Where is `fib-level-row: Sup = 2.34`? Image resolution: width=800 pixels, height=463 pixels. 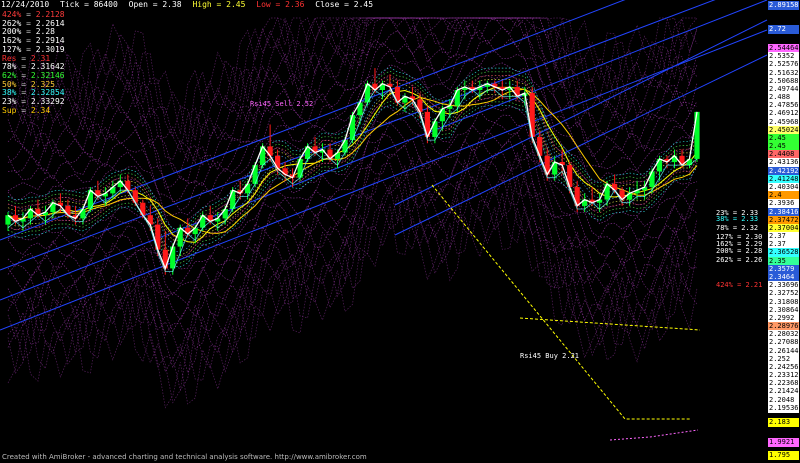 fib-level-row: Sup = 2.34 is located at coordinates (33, 110).